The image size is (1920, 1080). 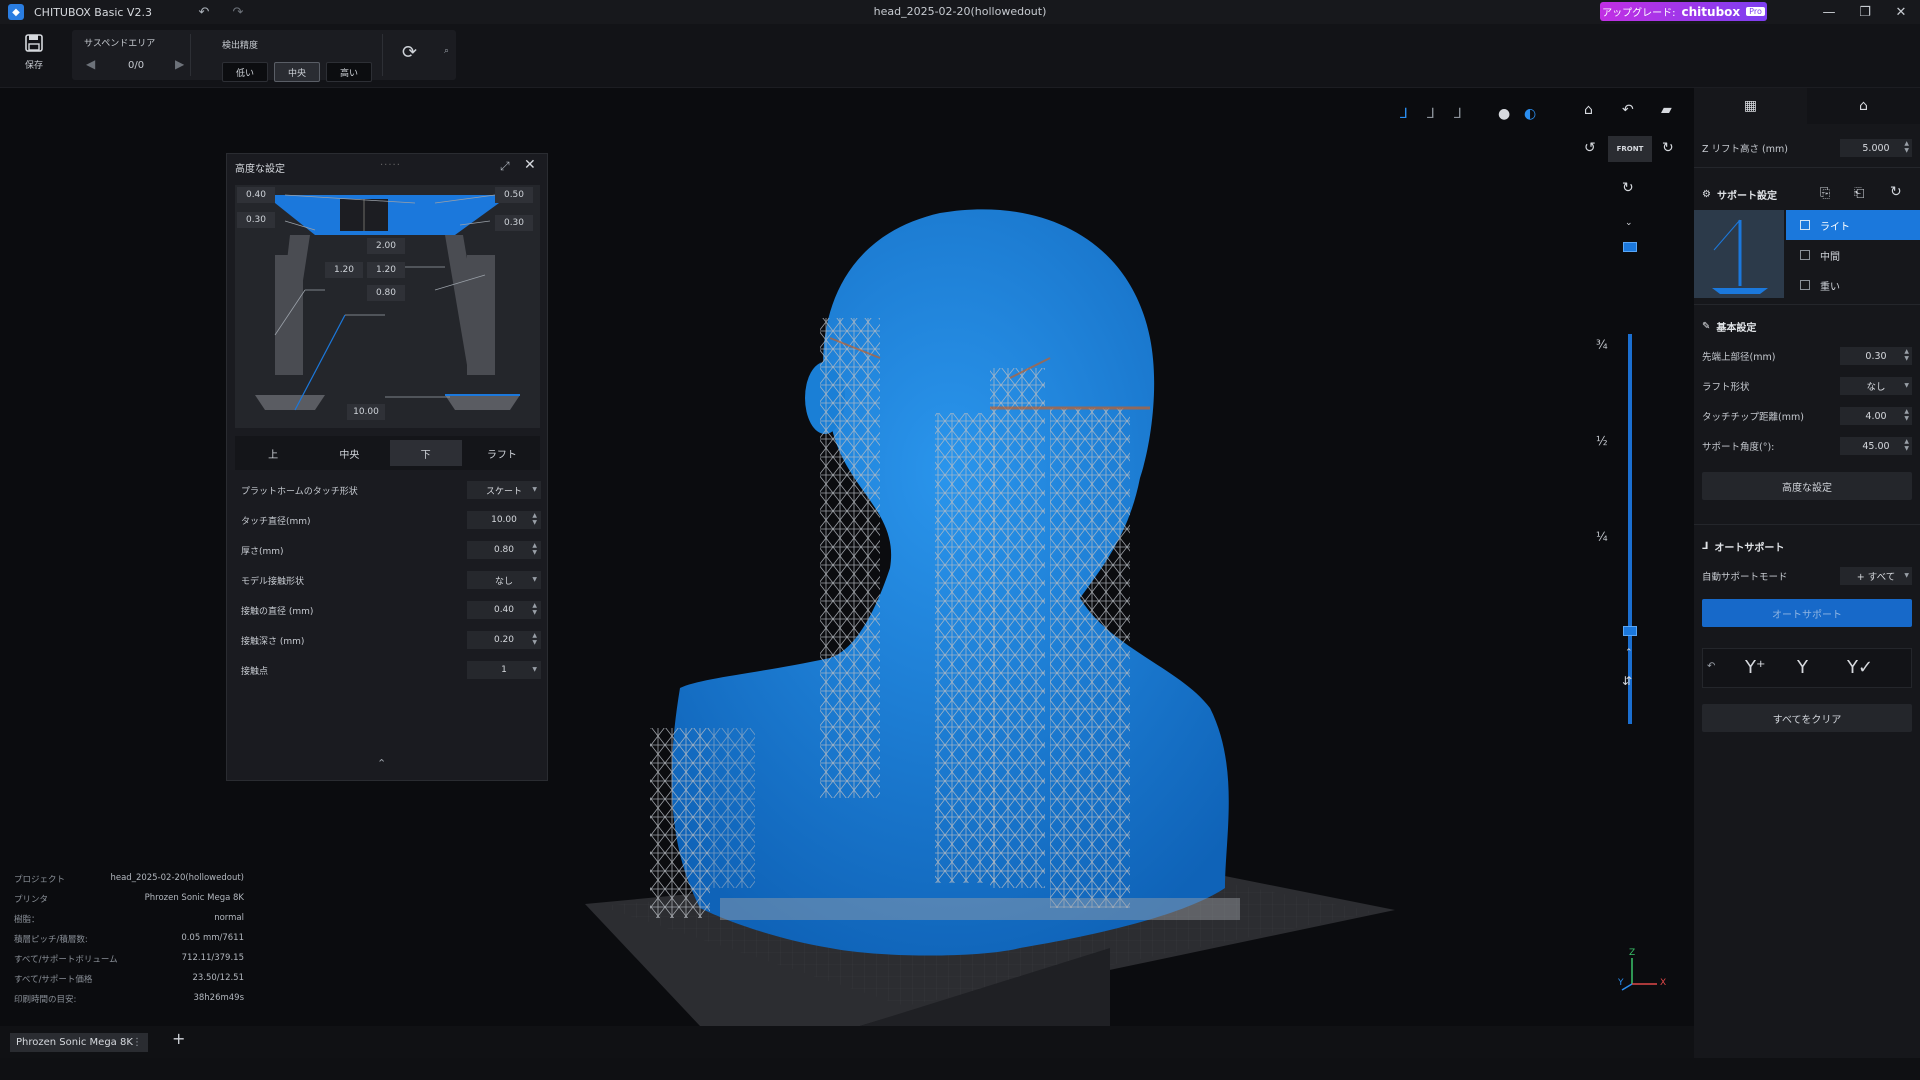 I want to click on layer-slider-top-handle, so click(x=1630, y=247).